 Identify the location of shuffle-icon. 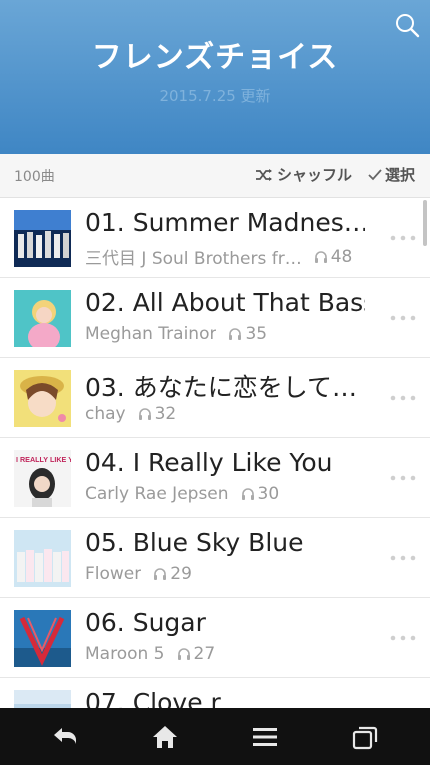
(264, 174).